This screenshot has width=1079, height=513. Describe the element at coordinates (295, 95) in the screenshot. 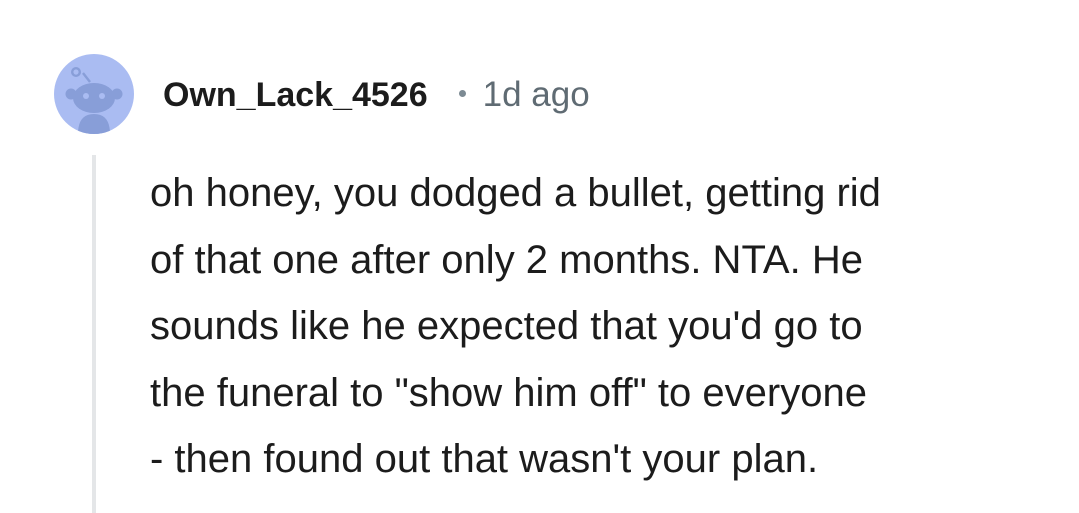

I see `username-link: Own_Lack_4526` at that location.